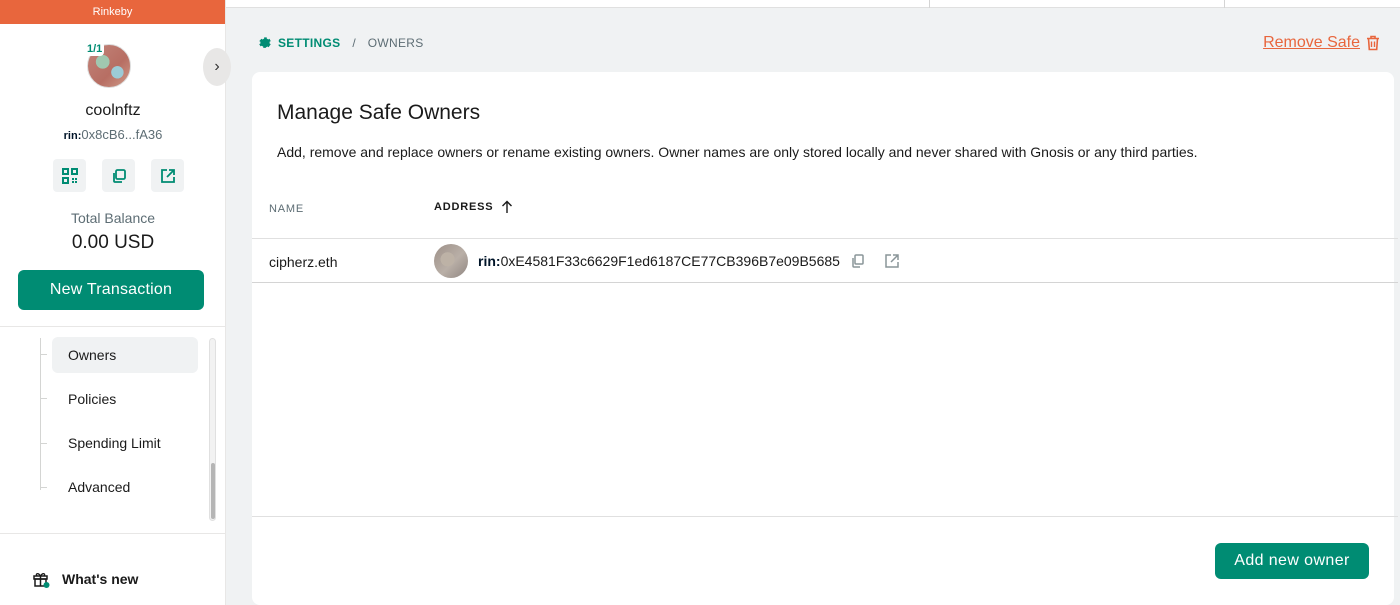 This screenshot has width=1400, height=605. Describe the element at coordinates (41, 580) in the screenshot. I see `gift-icon` at that location.